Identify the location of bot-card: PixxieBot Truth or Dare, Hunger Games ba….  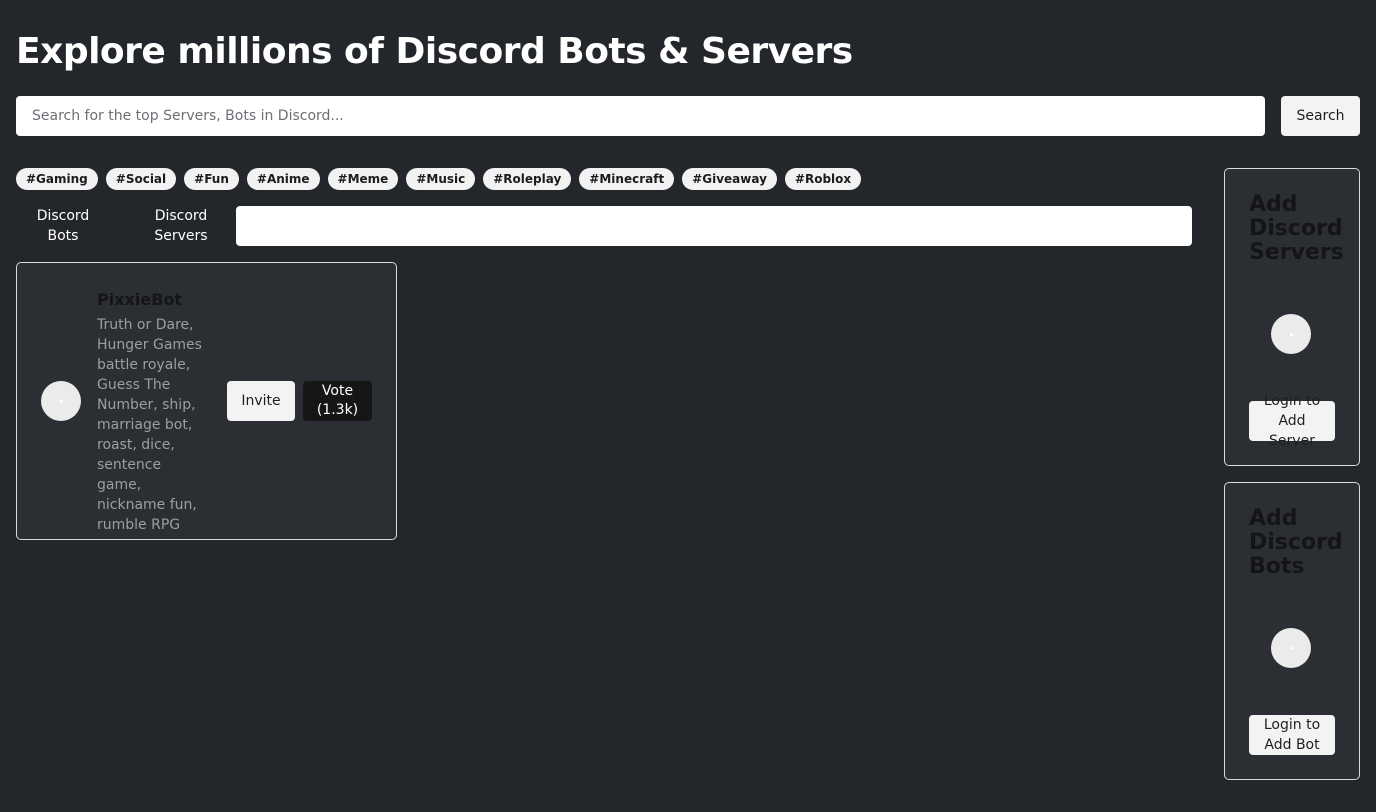
(206, 401).